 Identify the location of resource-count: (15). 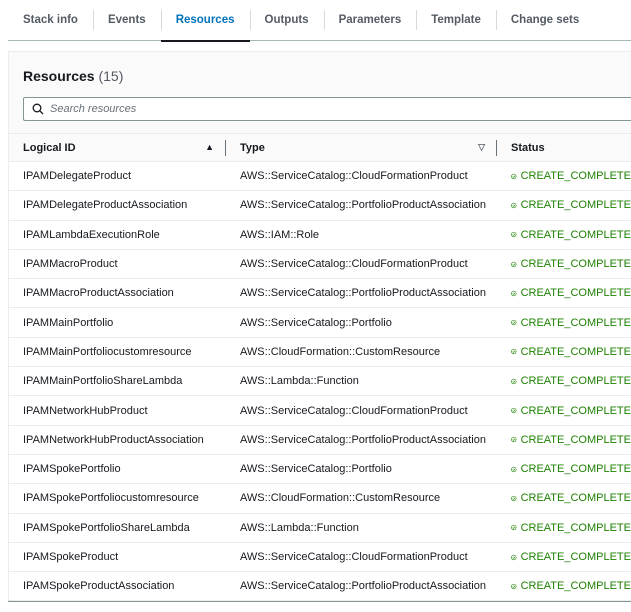
(111, 76).